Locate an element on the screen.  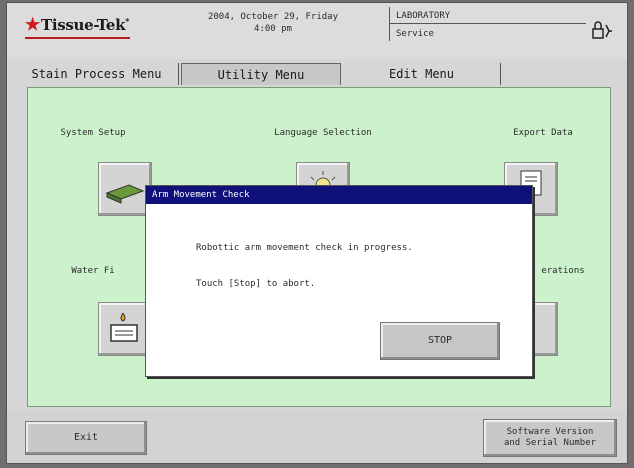
location-lab: LABORATORY is located at coordinates (423, 16).